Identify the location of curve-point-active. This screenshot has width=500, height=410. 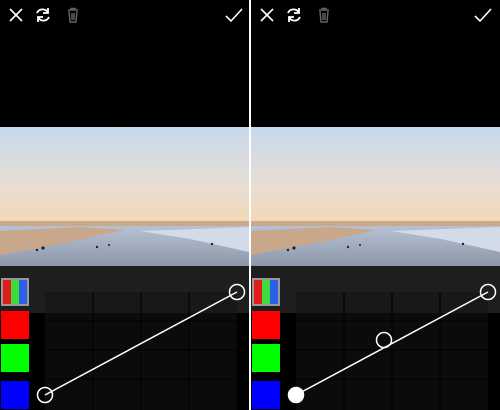
(296, 395).